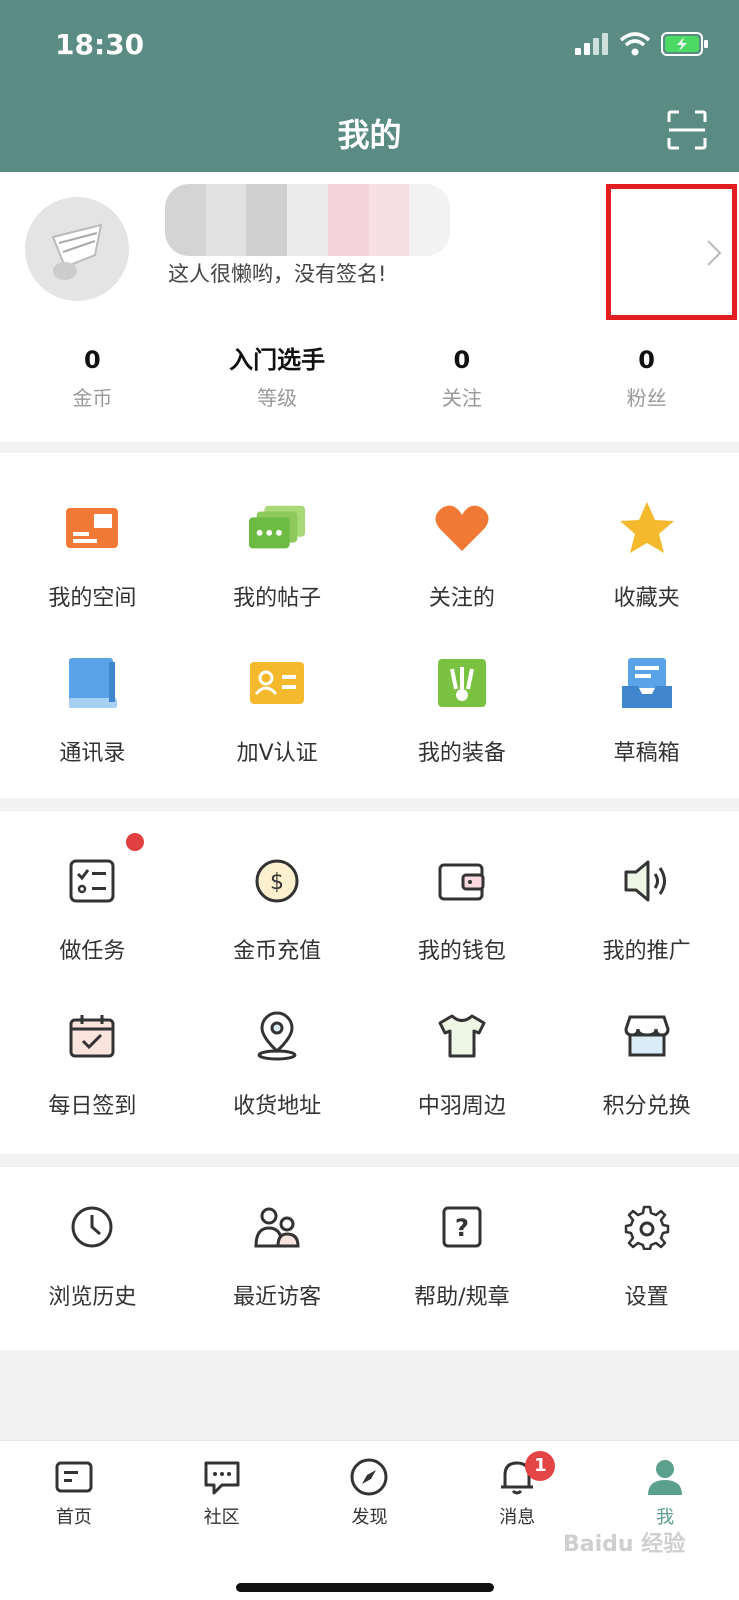 This screenshot has width=739, height=1600. I want to click on menu-label: 最近访客, so click(277, 1297).